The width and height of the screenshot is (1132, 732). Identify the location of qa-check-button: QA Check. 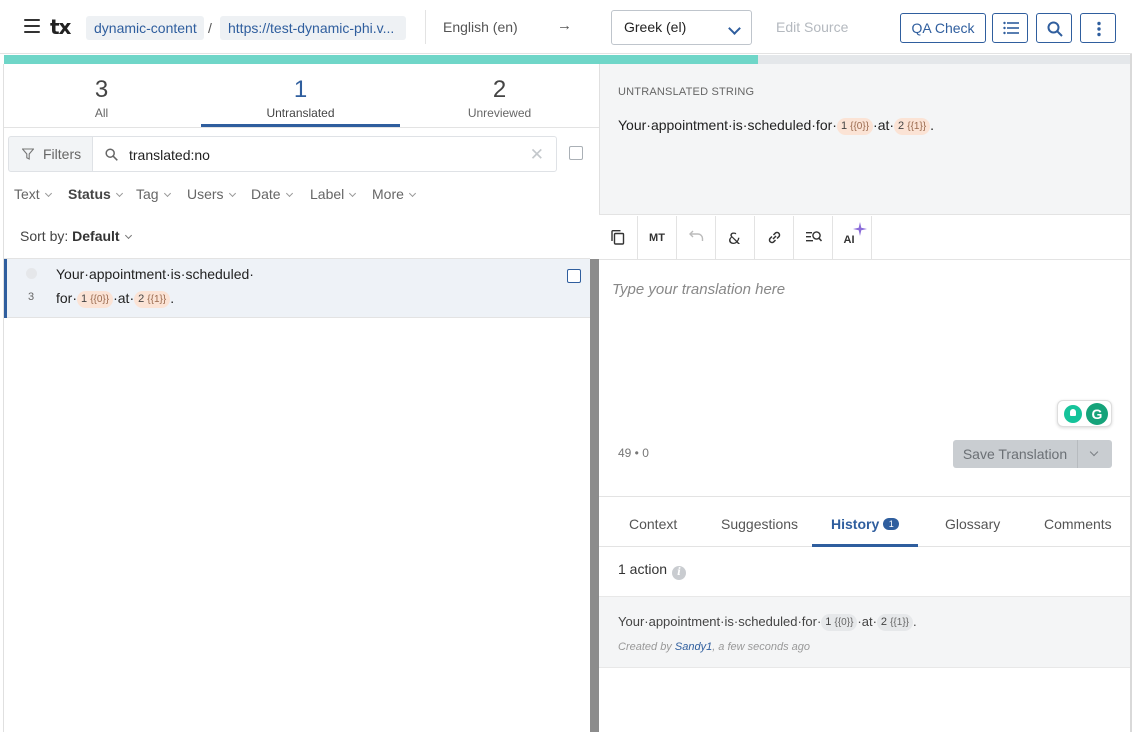
(943, 28).